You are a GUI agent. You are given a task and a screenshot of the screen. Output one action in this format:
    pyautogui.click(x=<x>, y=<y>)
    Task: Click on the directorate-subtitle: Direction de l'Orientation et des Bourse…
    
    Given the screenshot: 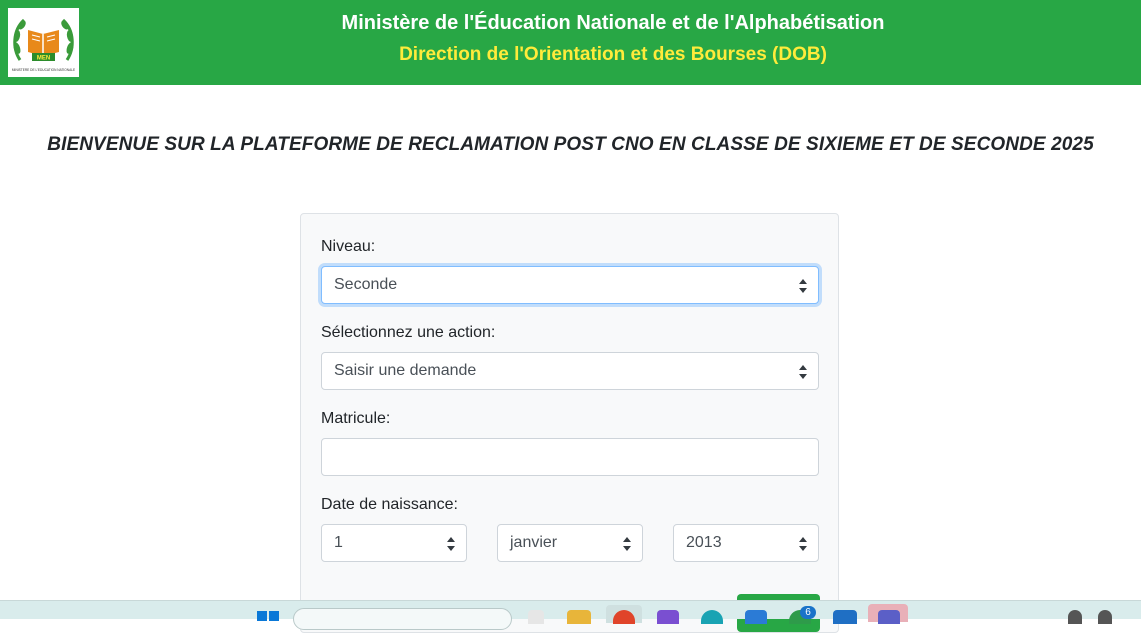 What is the action you would take?
    pyautogui.click(x=613, y=54)
    